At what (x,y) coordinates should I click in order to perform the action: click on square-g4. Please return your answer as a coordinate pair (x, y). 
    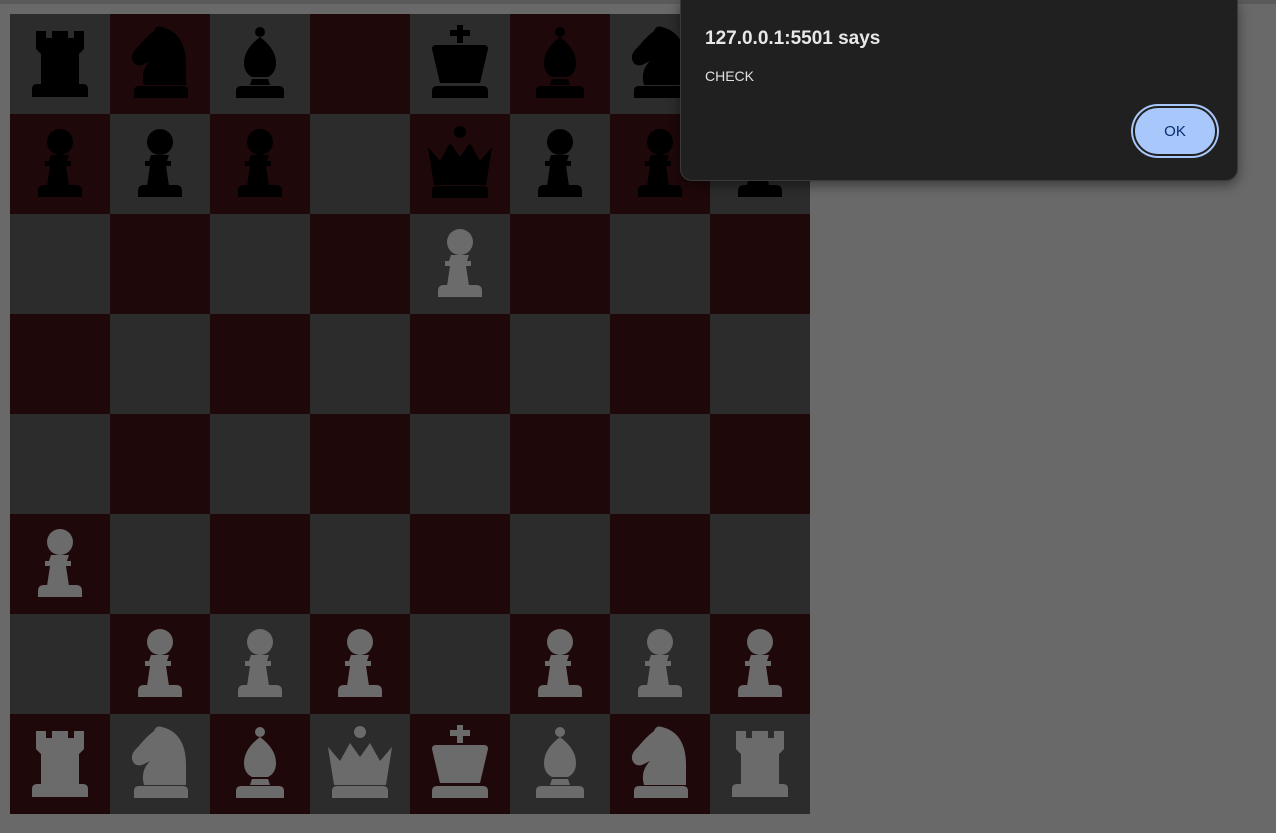
    Looking at the image, I should click on (660, 464).